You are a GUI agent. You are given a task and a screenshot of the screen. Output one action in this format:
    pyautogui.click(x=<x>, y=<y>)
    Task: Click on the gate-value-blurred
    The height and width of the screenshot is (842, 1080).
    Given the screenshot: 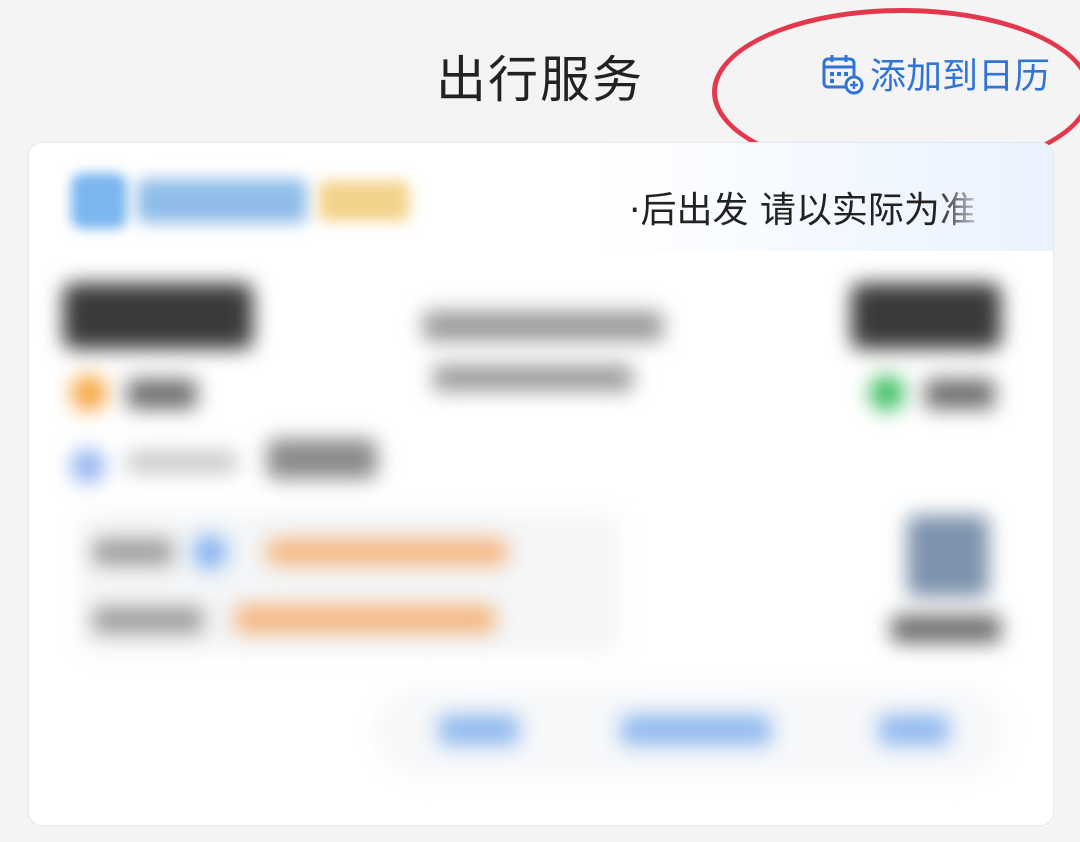 What is the action you would take?
    pyautogui.click(x=365, y=619)
    